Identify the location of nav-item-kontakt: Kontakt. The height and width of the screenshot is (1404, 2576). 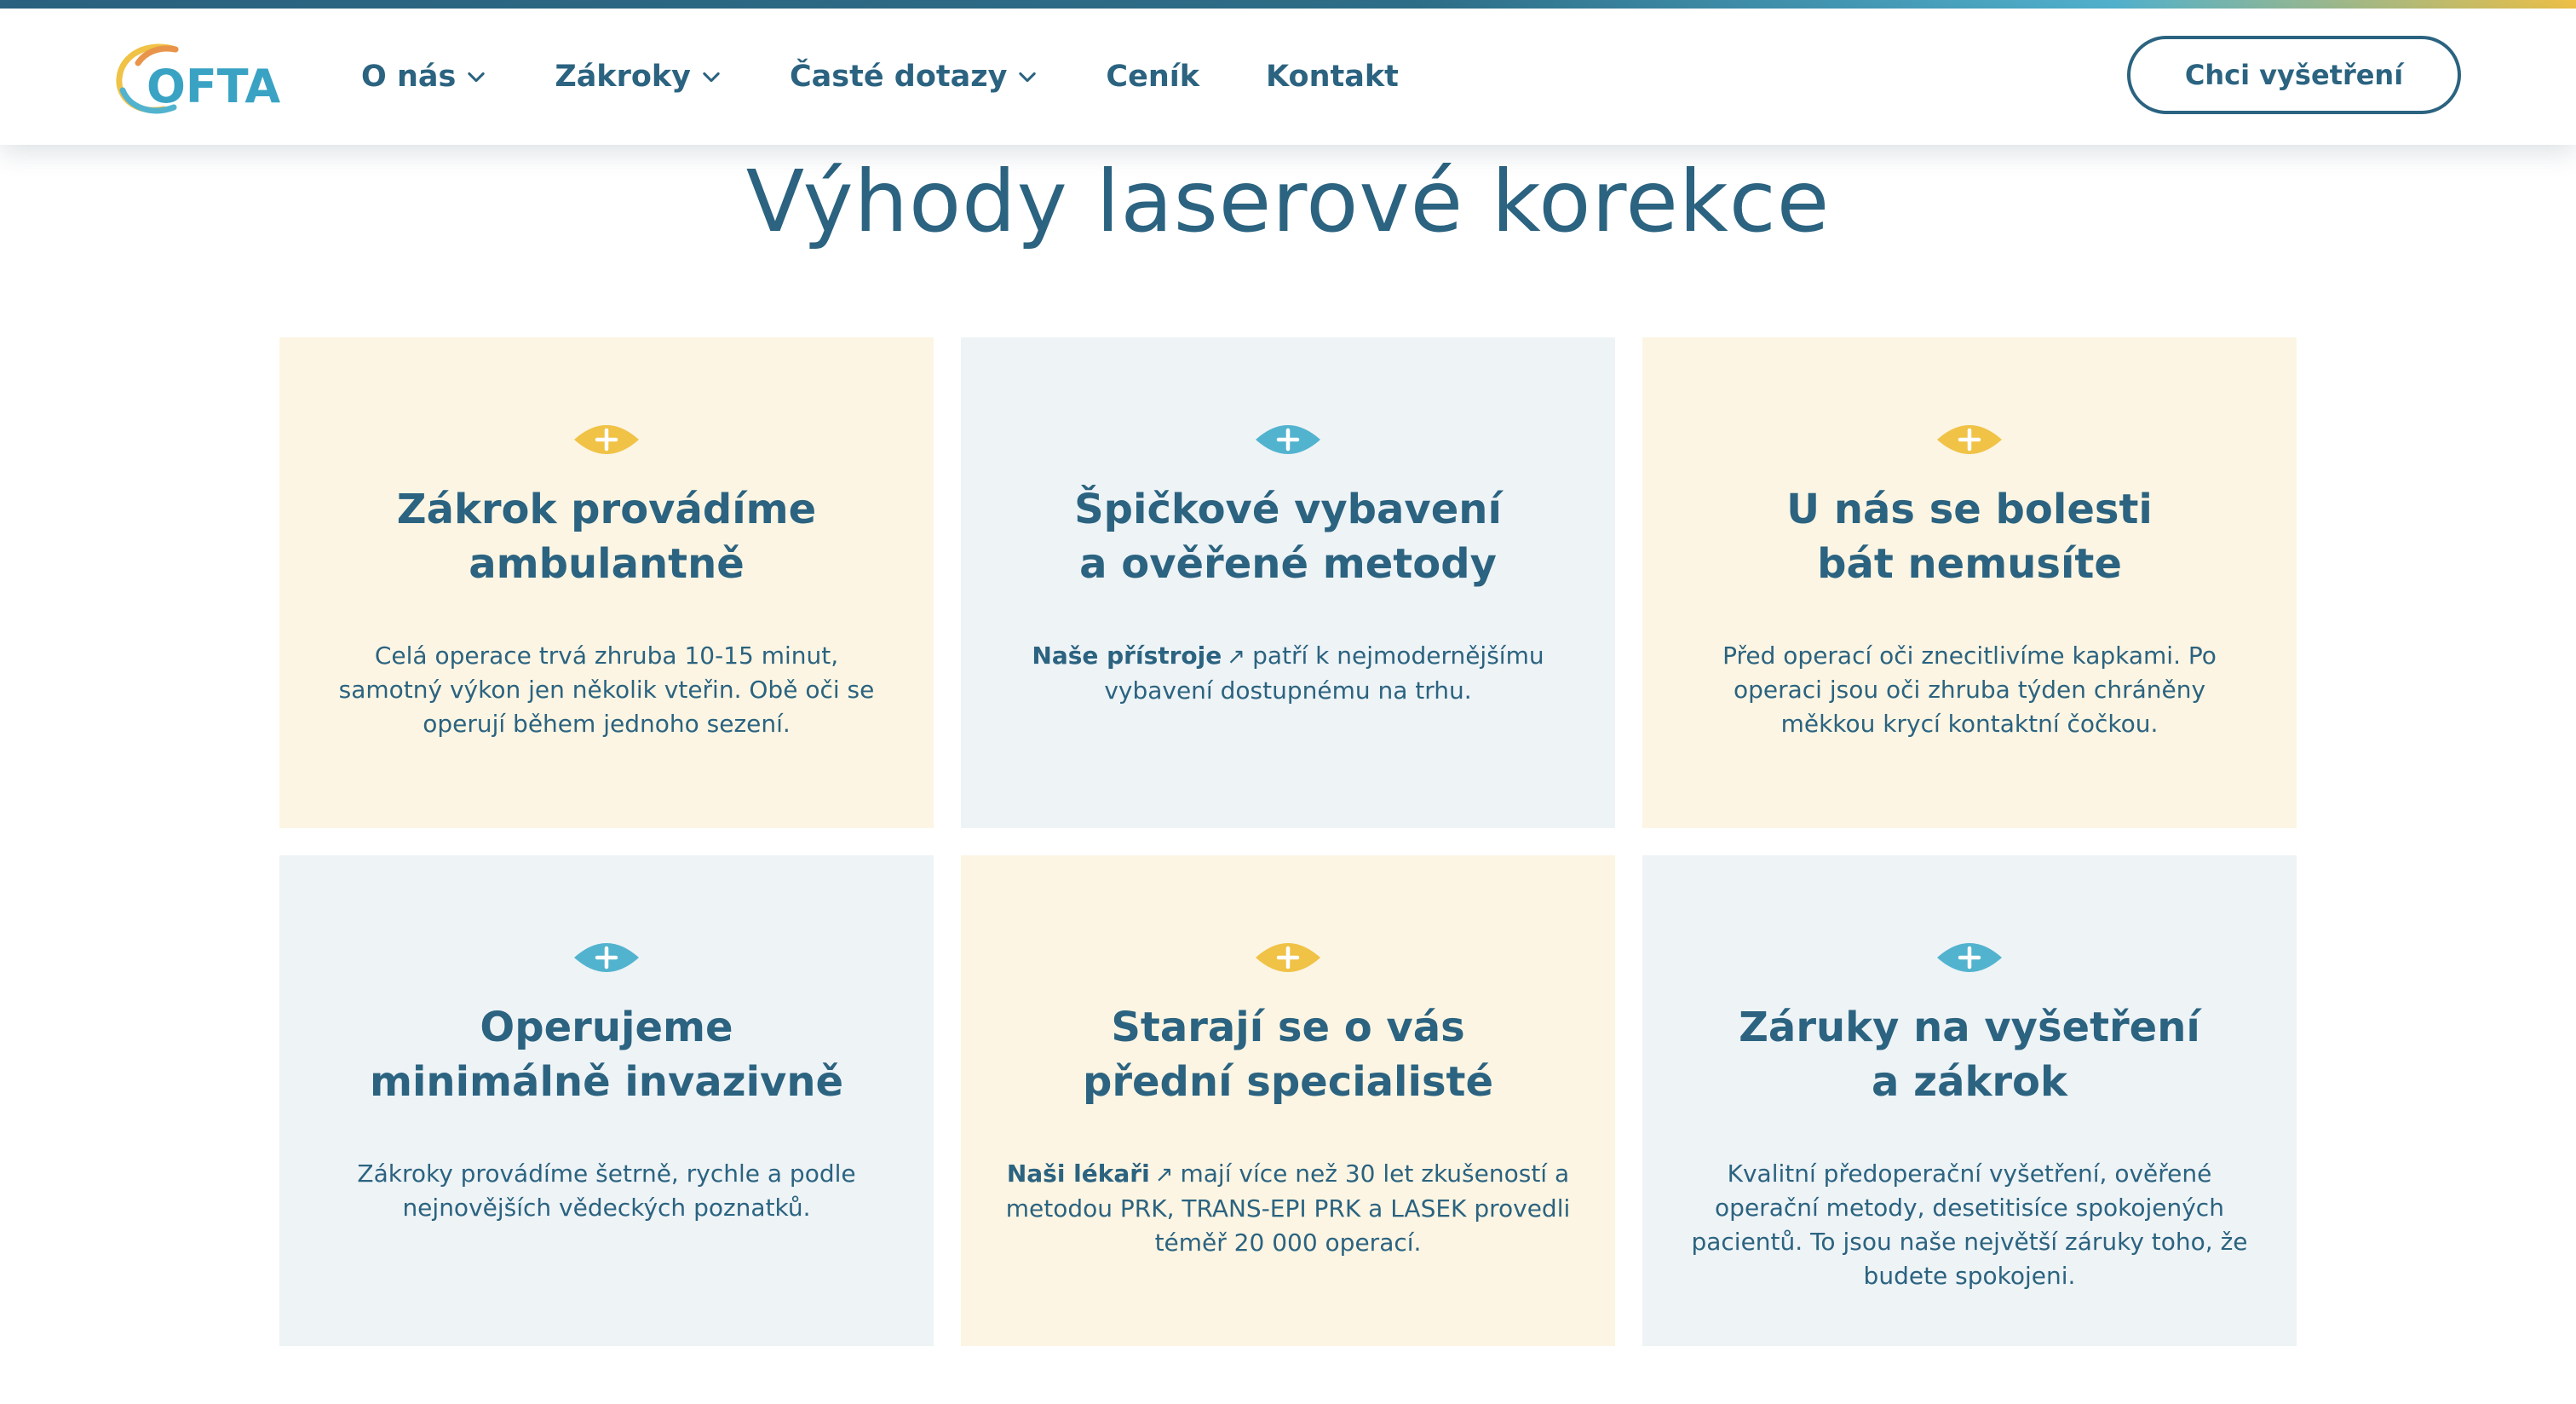
(1333, 77).